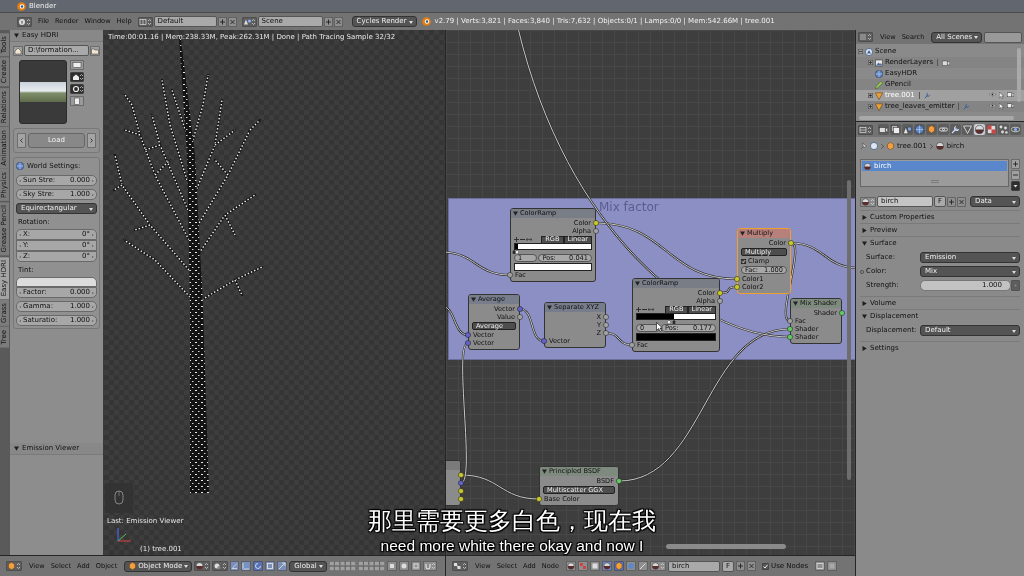  What do you see at coordinates (249, 21) in the screenshot?
I see `shapes-icon` at bounding box center [249, 21].